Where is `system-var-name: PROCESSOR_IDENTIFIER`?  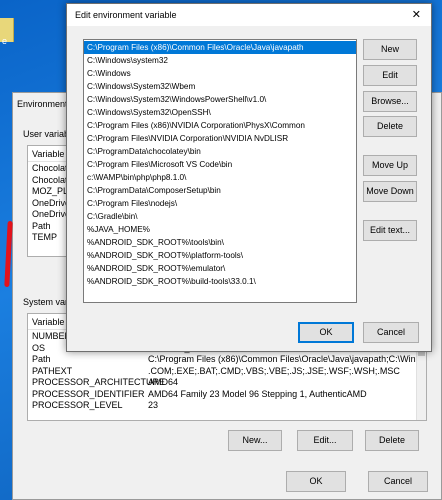
system-var-name: PROCESSOR_IDENTIFIER is located at coordinates (88, 393).